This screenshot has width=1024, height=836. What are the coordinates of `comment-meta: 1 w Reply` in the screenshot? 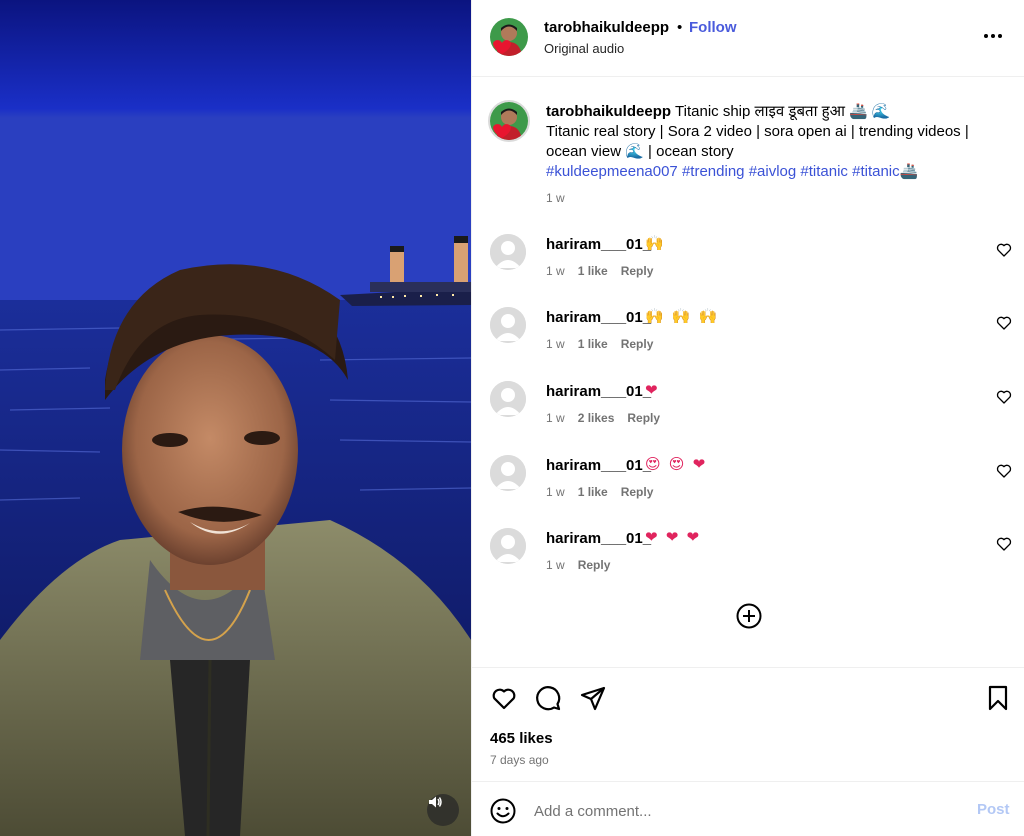 It's located at (578, 565).